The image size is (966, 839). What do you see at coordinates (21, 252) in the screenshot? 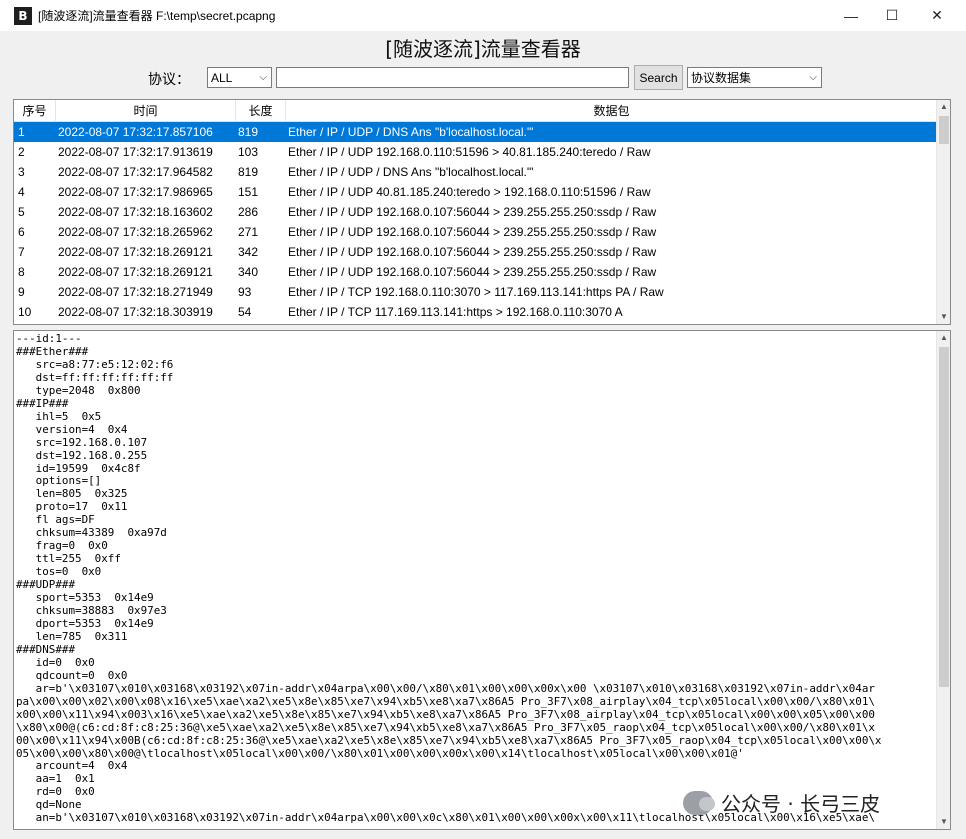
I see `cell-no: 7` at bounding box center [21, 252].